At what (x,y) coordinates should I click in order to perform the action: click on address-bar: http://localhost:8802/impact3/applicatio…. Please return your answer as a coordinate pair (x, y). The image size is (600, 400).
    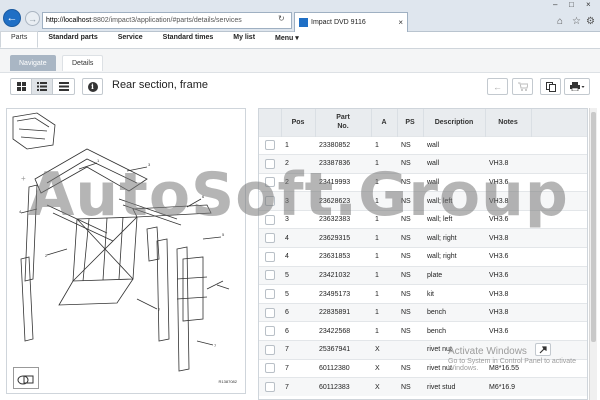
    Looking at the image, I should click on (167, 20).